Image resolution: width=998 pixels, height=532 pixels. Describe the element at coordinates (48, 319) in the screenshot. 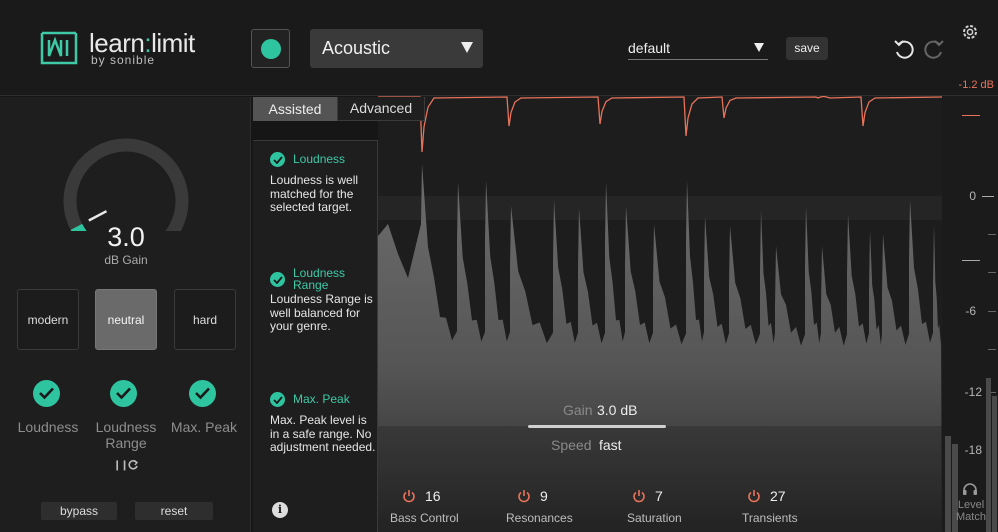

I see `mode-button-modern: modern` at that location.